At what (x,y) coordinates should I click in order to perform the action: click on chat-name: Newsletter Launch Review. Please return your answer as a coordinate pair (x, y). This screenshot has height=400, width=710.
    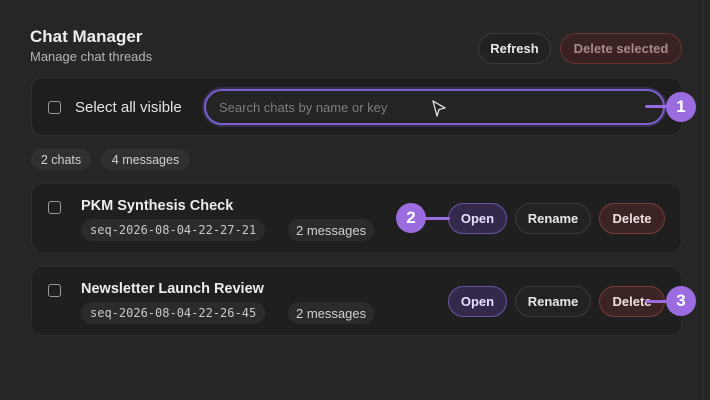
    Looking at the image, I should click on (172, 289).